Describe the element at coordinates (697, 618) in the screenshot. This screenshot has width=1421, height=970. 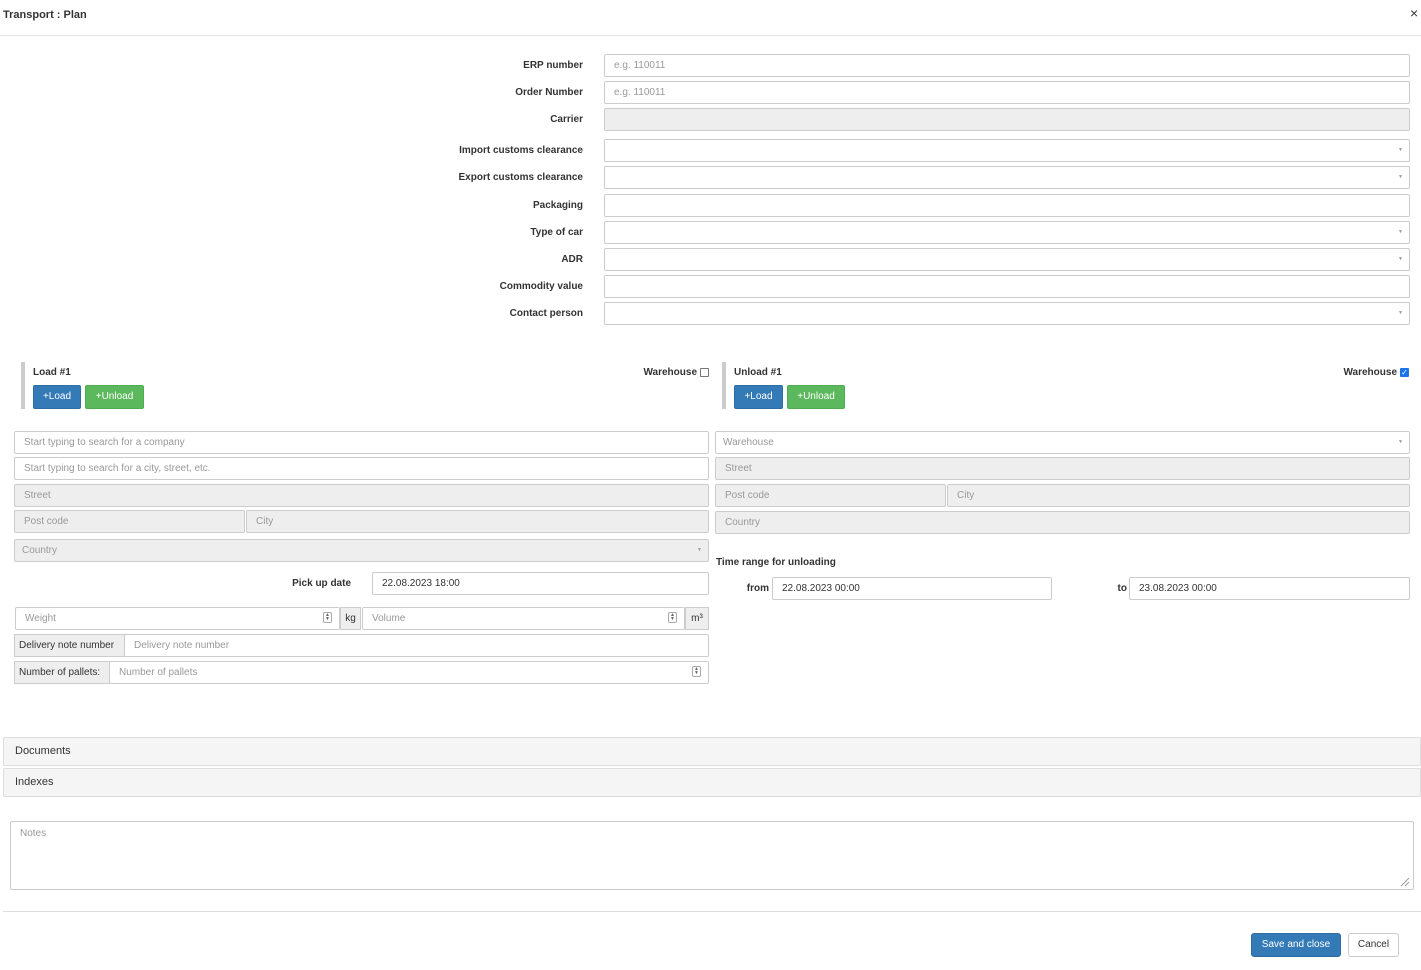
I see `volume-unit: m³` at that location.